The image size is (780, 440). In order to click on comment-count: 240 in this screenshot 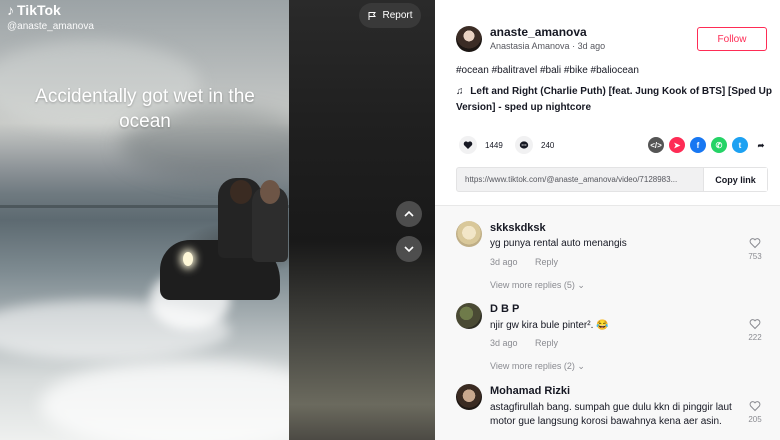, I will do `click(548, 145)`.